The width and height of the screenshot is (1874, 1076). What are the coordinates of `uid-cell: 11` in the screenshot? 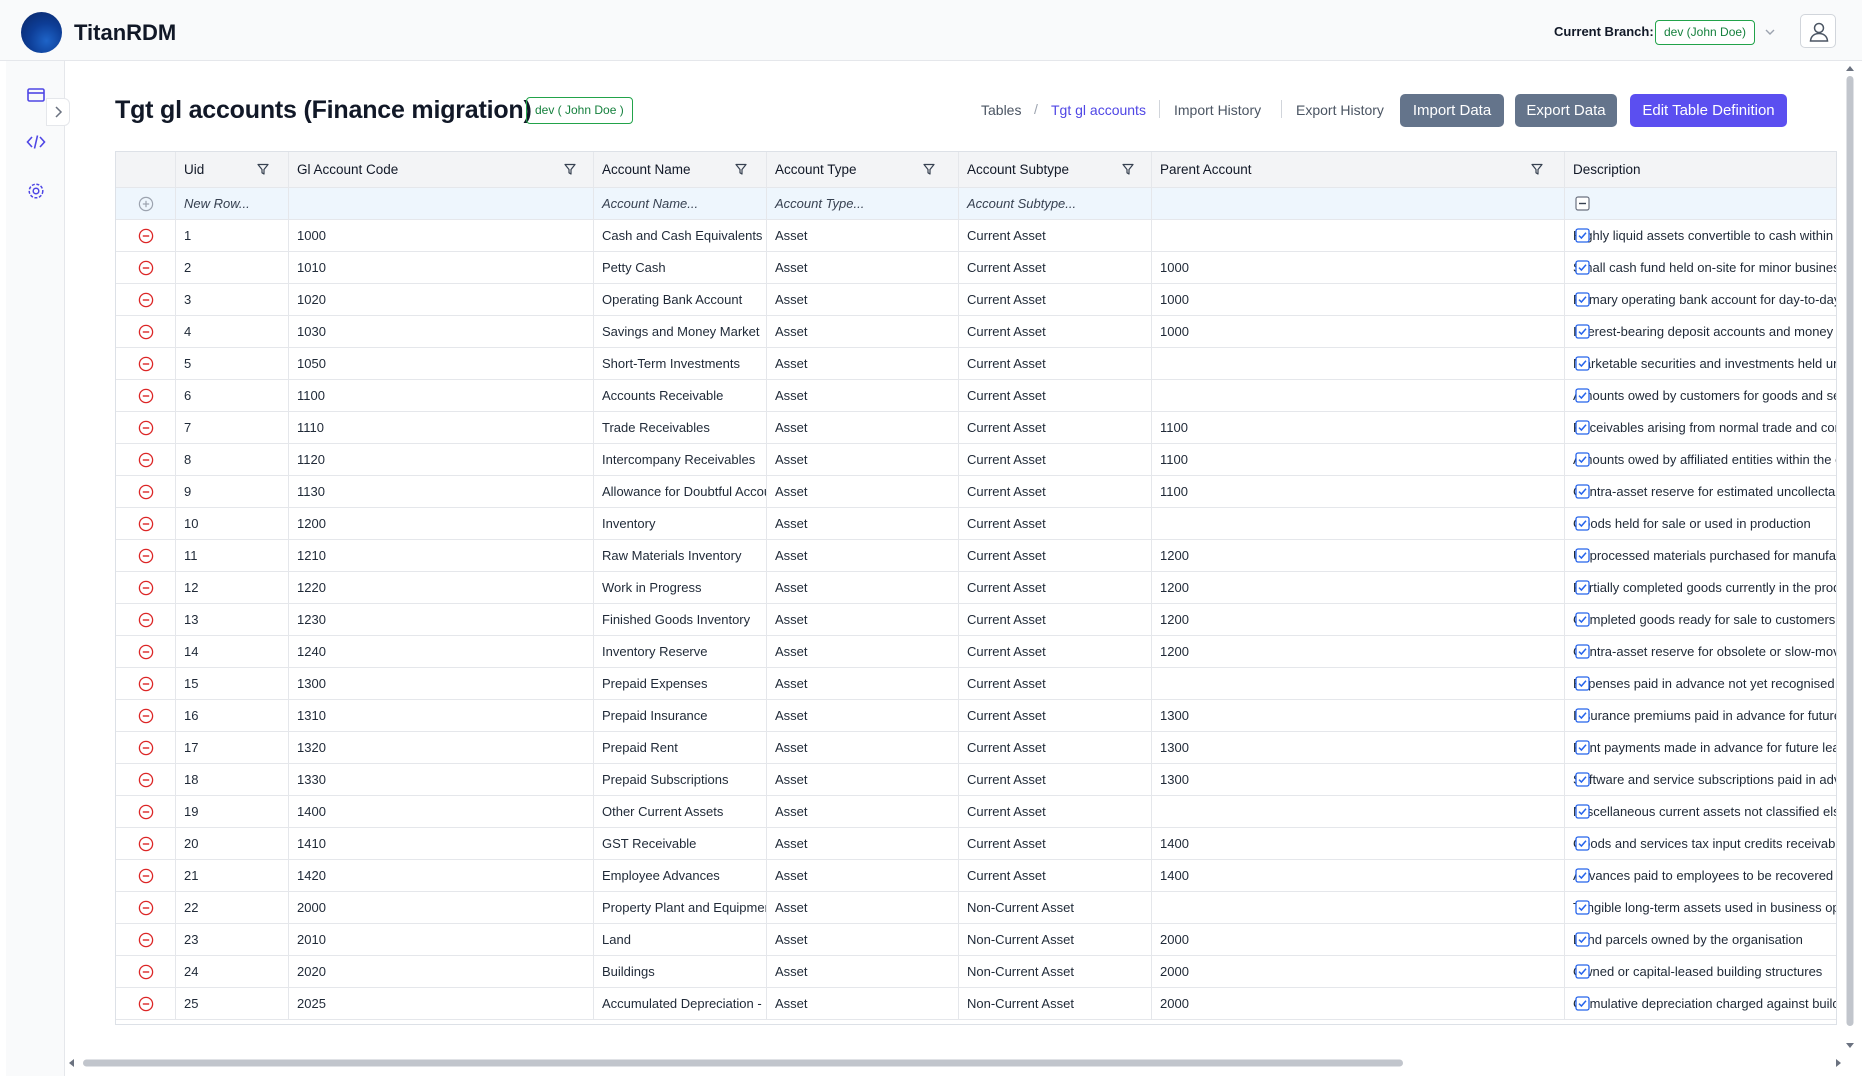 It's located at (232, 555).